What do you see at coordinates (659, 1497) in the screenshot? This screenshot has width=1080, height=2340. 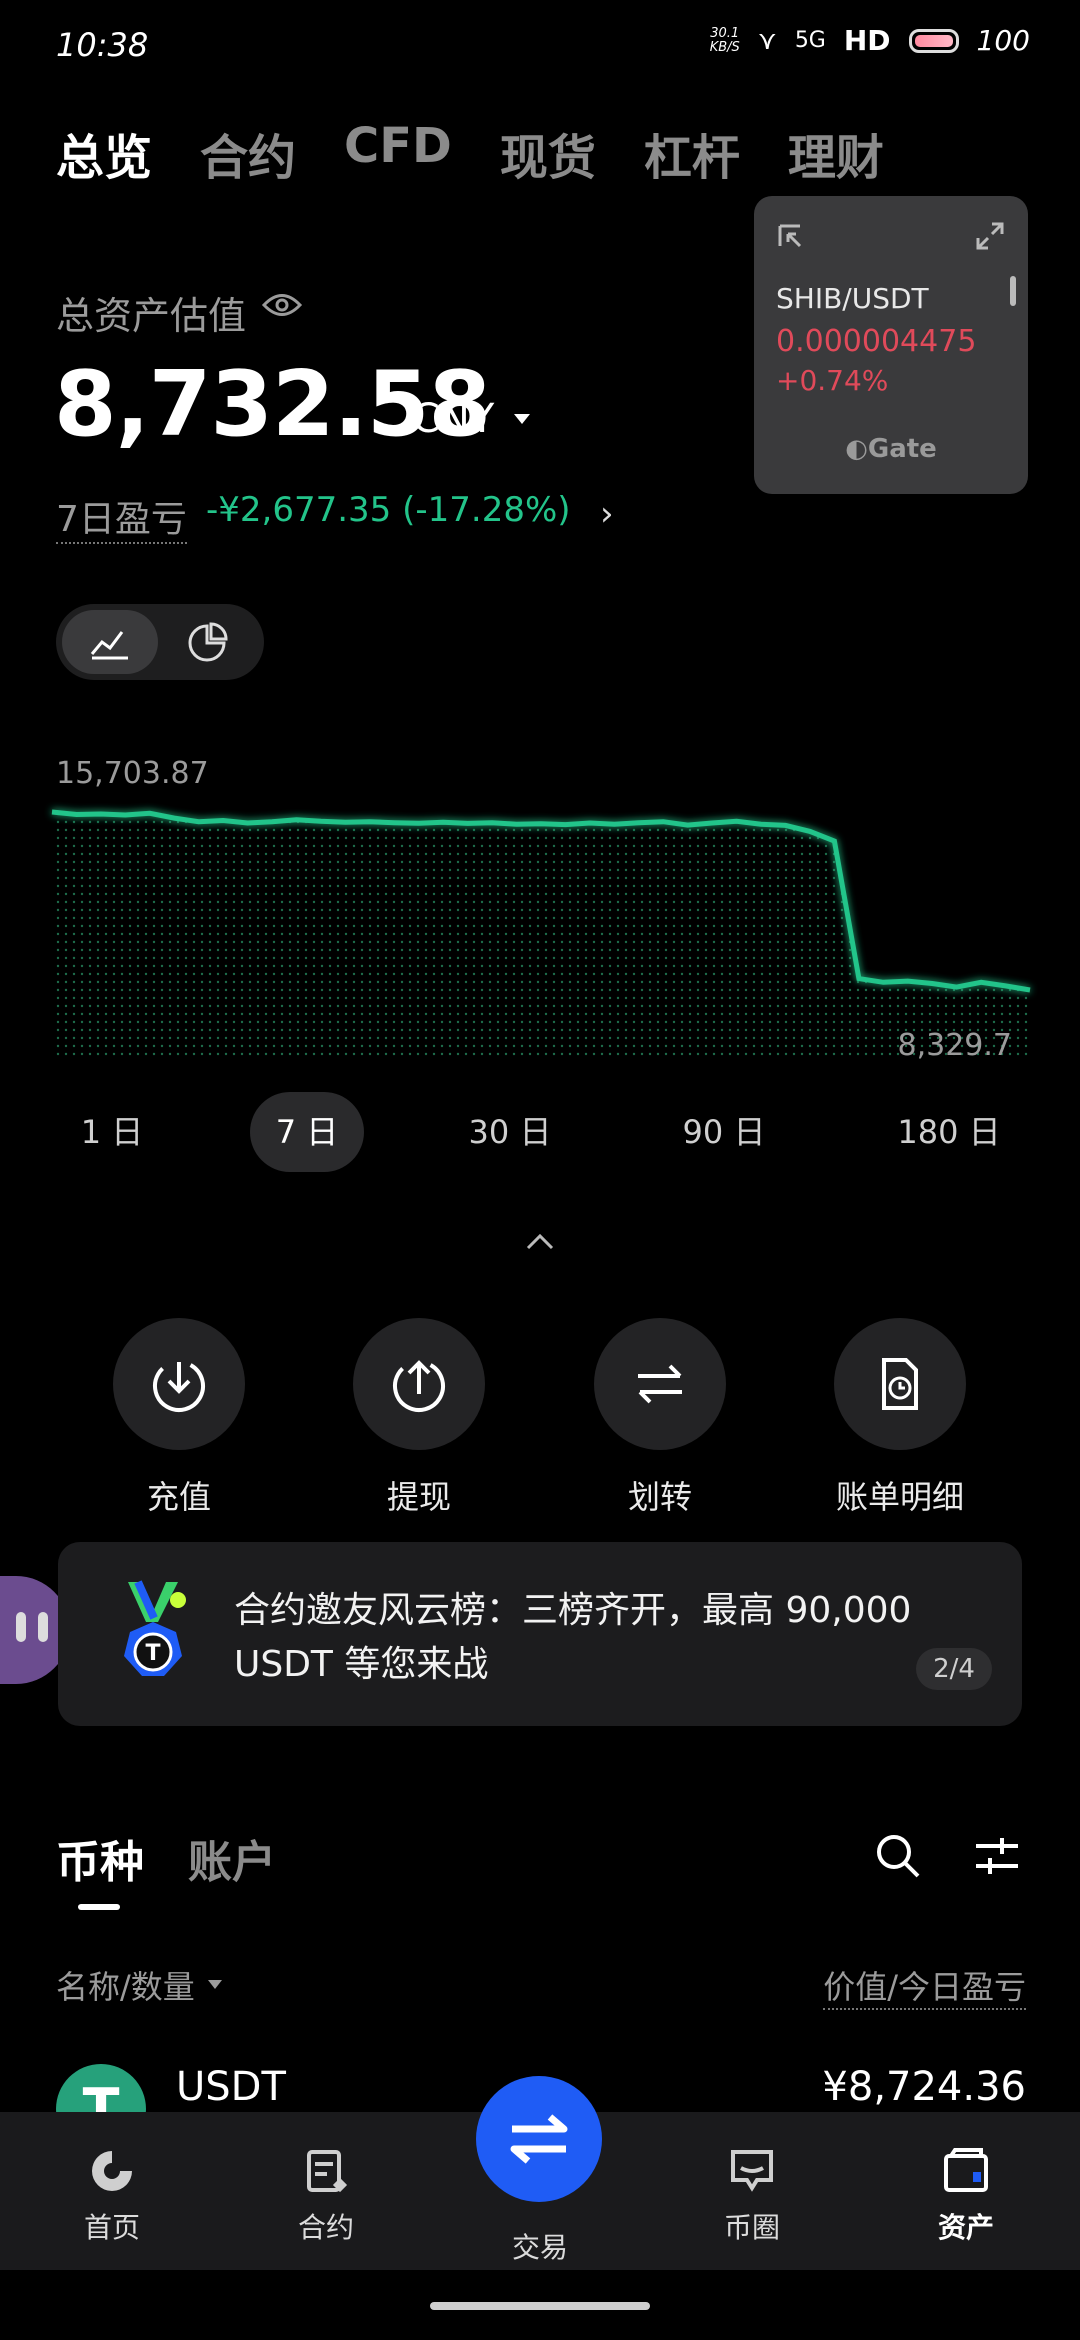 I see `transfer-label: 划转` at bounding box center [659, 1497].